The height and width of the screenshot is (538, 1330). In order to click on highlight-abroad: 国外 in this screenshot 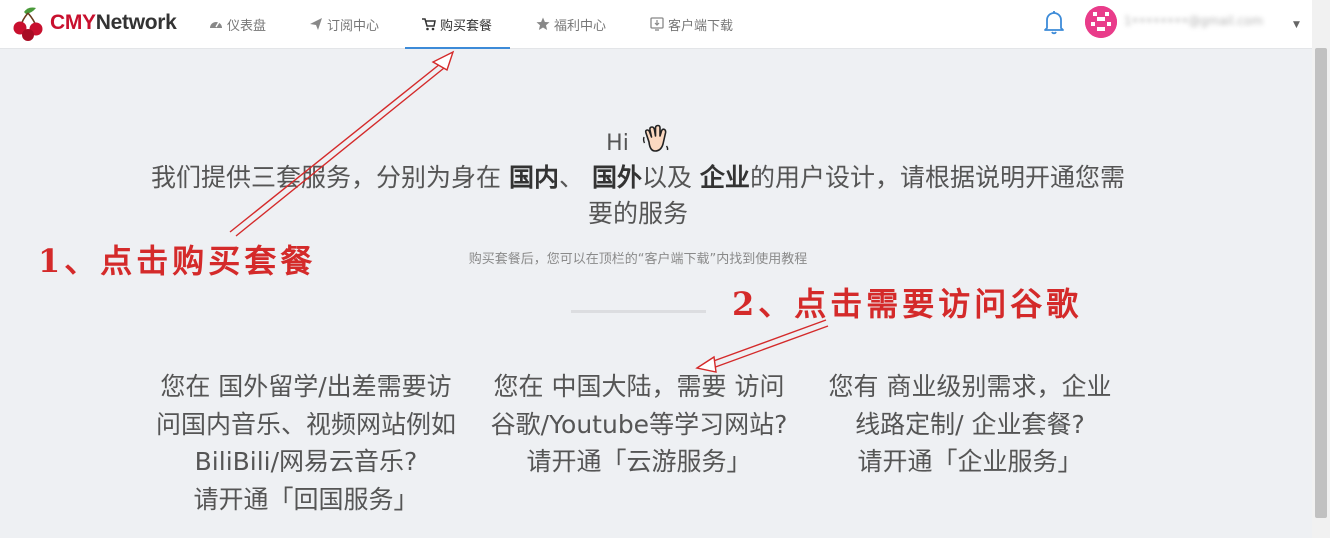, I will do `click(616, 177)`.